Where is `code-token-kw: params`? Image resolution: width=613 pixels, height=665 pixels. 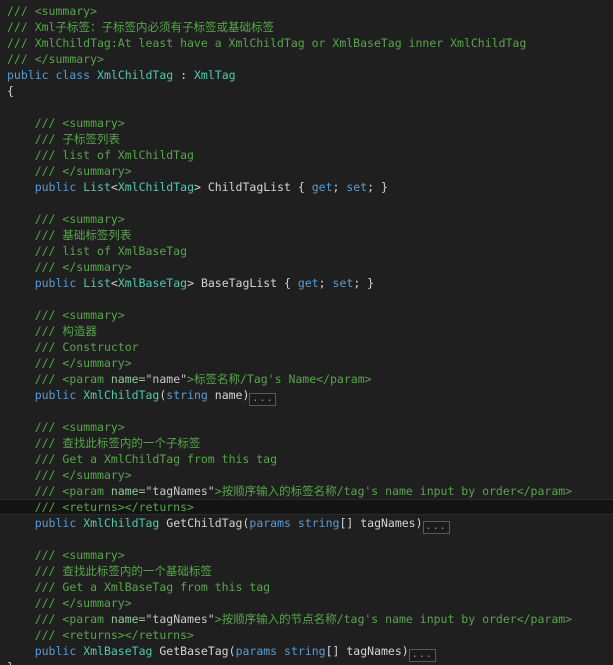
code-token-kw: params is located at coordinates (256, 651).